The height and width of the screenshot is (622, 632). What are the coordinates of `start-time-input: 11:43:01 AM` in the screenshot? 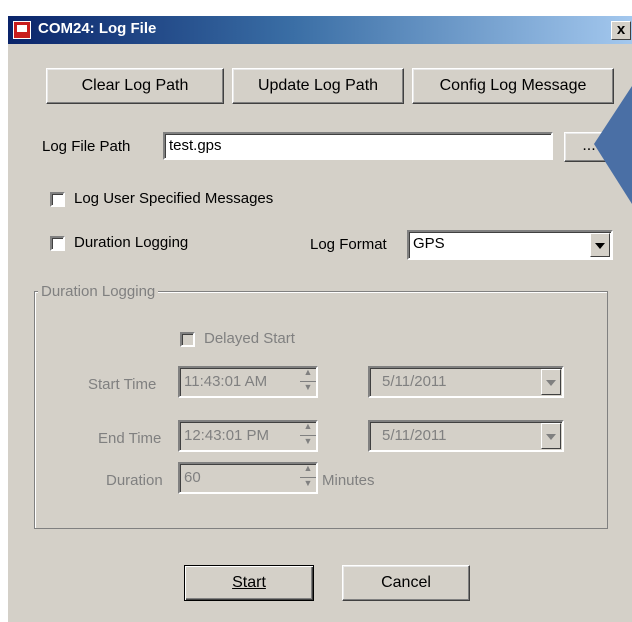 It's located at (248, 382).